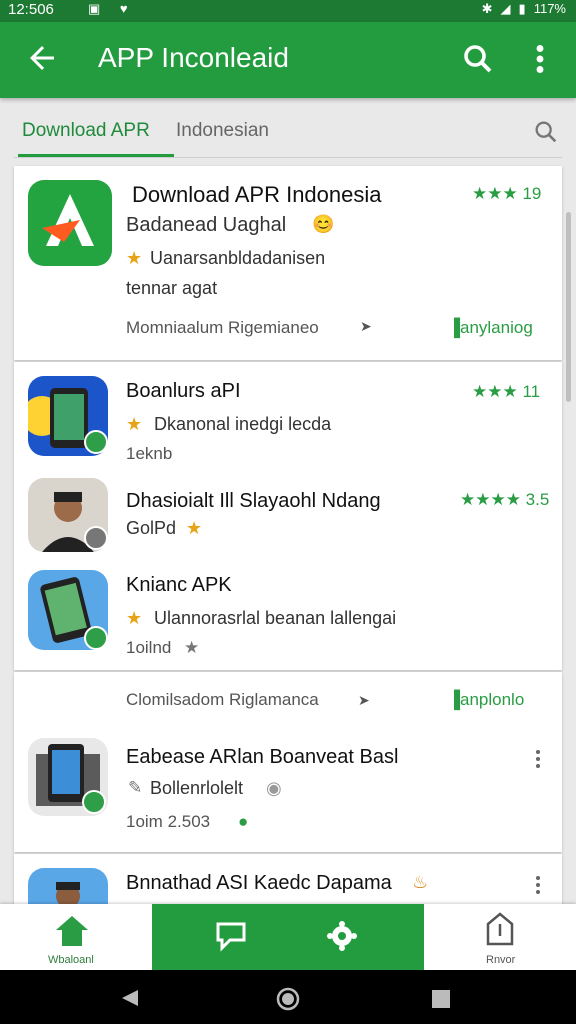  What do you see at coordinates (500, 929) in the screenshot?
I see `document-icon` at bounding box center [500, 929].